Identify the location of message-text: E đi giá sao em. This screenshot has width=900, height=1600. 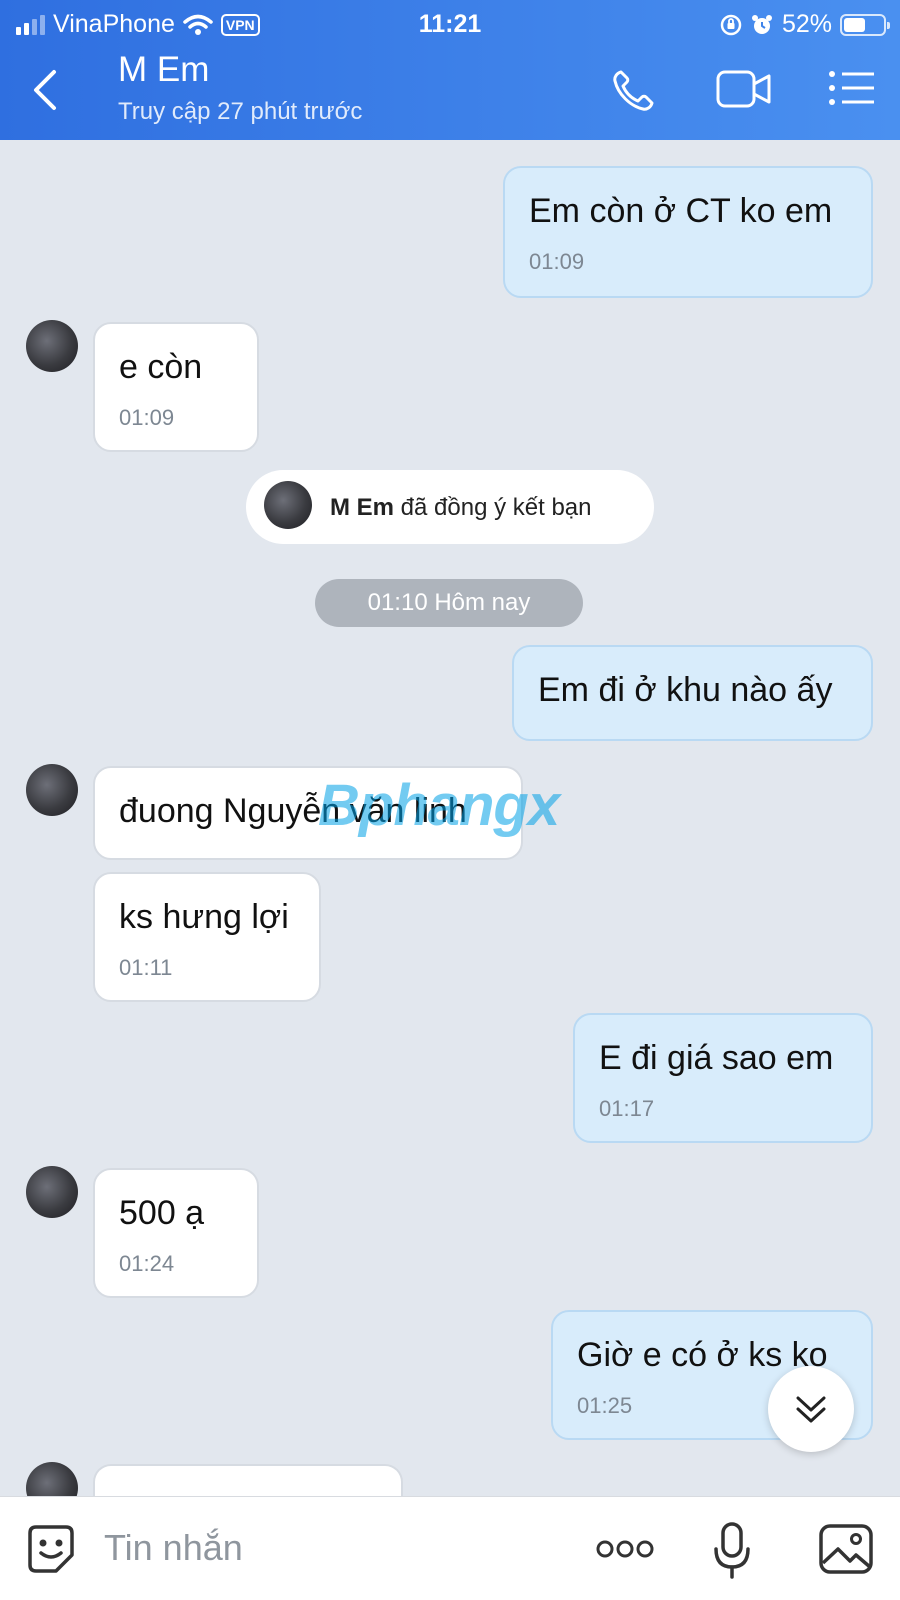
(716, 1058).